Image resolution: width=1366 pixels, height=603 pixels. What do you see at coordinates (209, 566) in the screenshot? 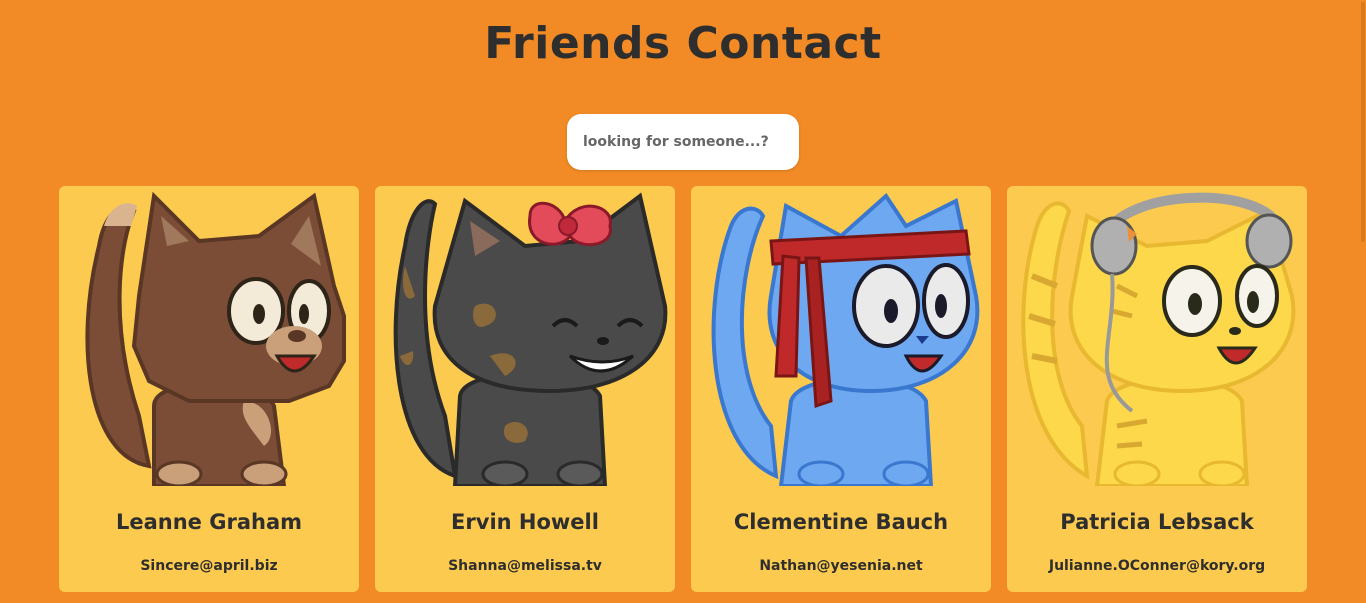
I see `friend-email: Sincere@april.biz` at bounding box center [209, 566].